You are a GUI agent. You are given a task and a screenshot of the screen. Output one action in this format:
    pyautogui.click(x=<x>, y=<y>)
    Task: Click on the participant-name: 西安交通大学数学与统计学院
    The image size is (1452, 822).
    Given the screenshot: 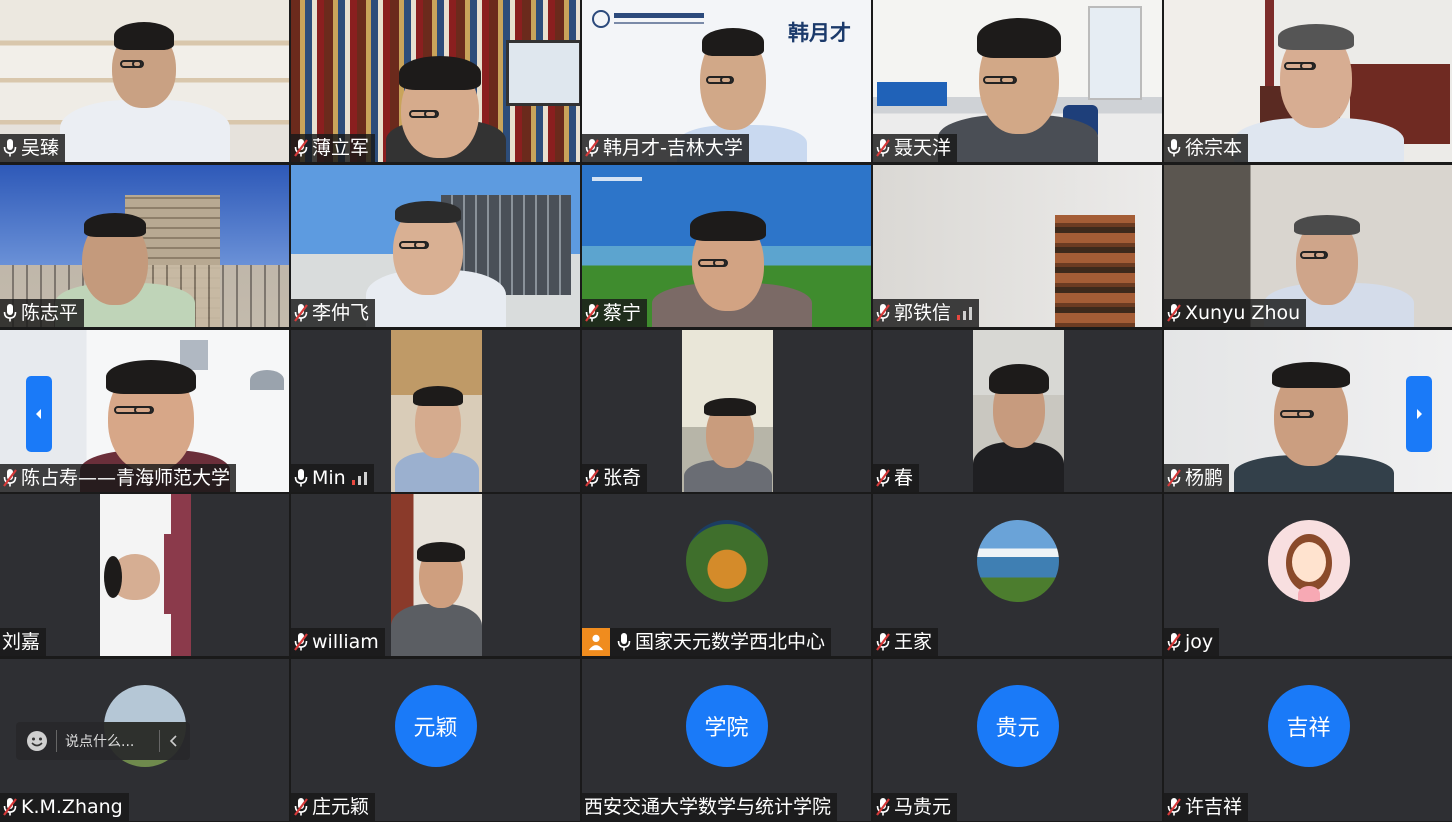 What is the action you would take?
    pyautogui.click(x=708, y=807)
    